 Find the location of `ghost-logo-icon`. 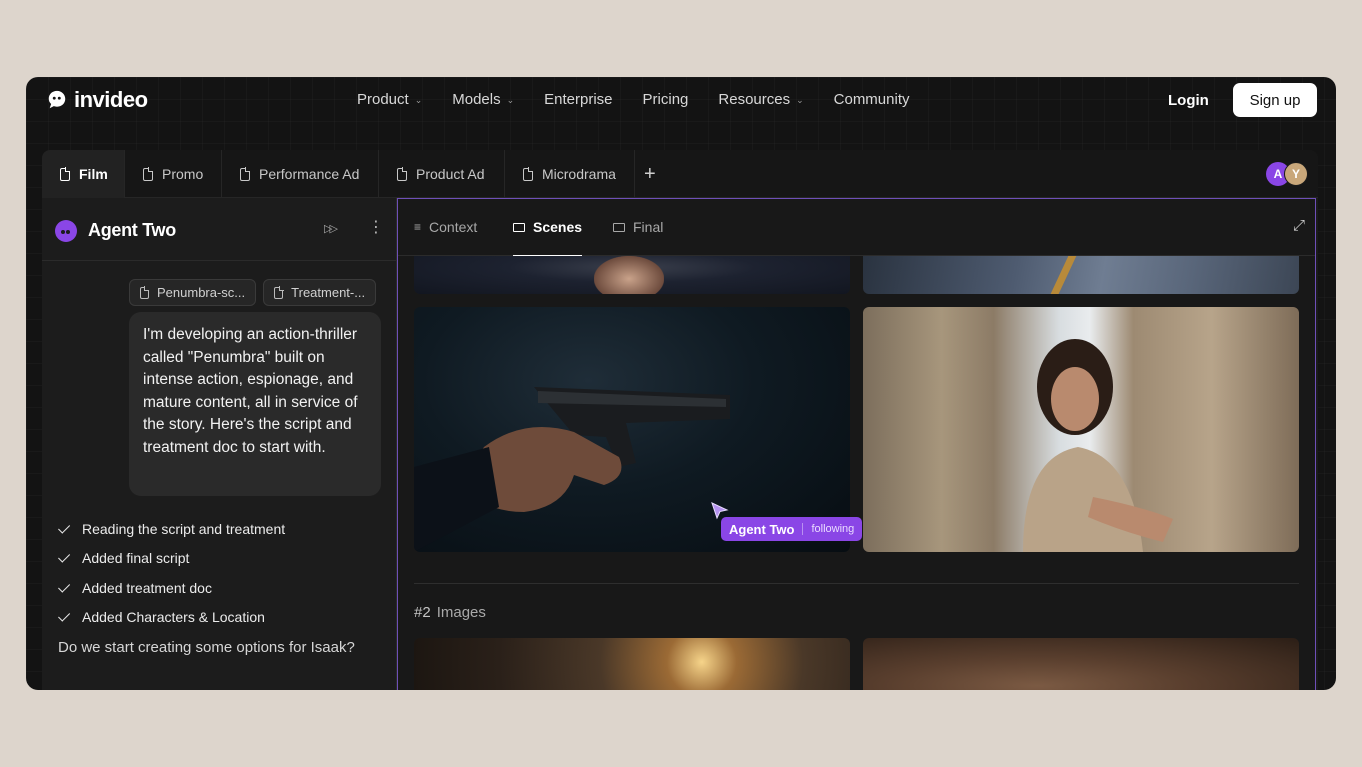

ghost-logo-icon is located at coordinates (57, 99).